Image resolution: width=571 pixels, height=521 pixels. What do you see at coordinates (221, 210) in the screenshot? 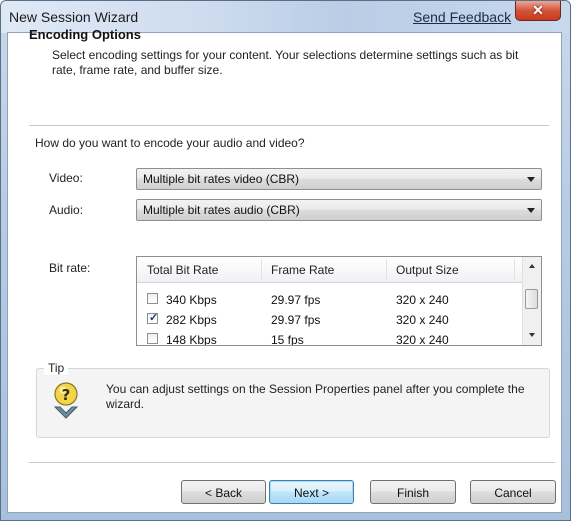
I see `audio-dropdown-value: Multiple bit rates audio (CBR)` at bounding box center [221, 210].